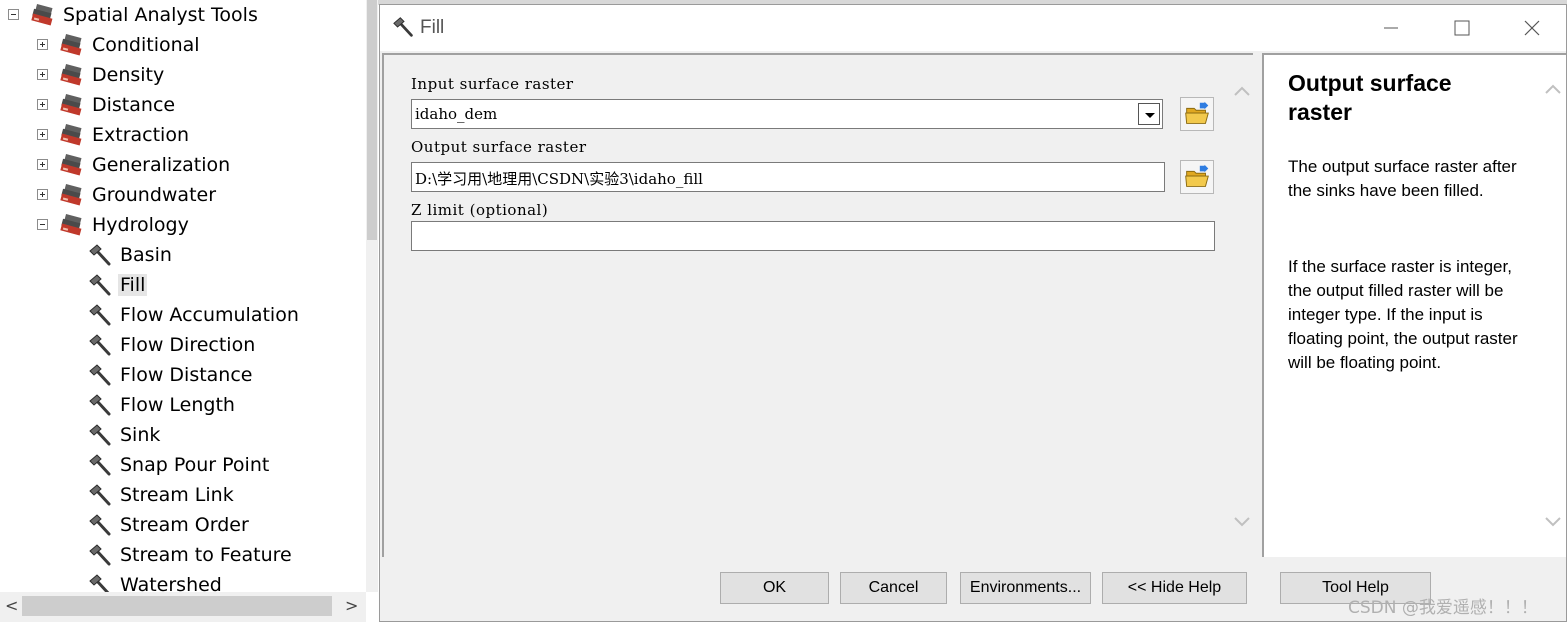 Image resolution: width=1567 pixels, height=622 pixels. I want to click on close-icon, so click(1532, 28).